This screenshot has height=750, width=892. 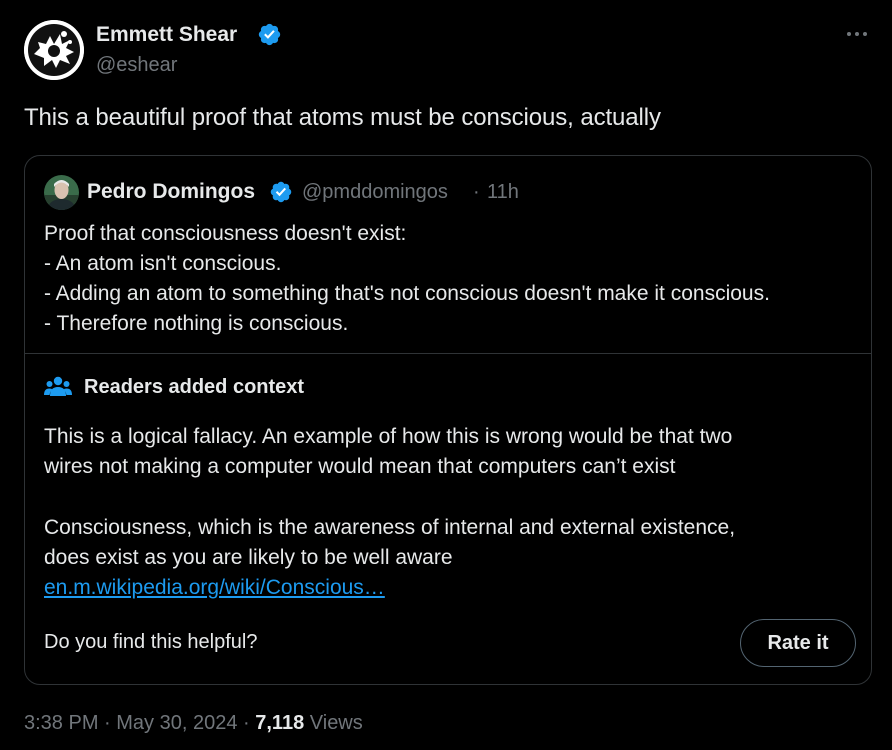 I want to click on quoted-timestamp: 11h, so click(x=503, y=192).